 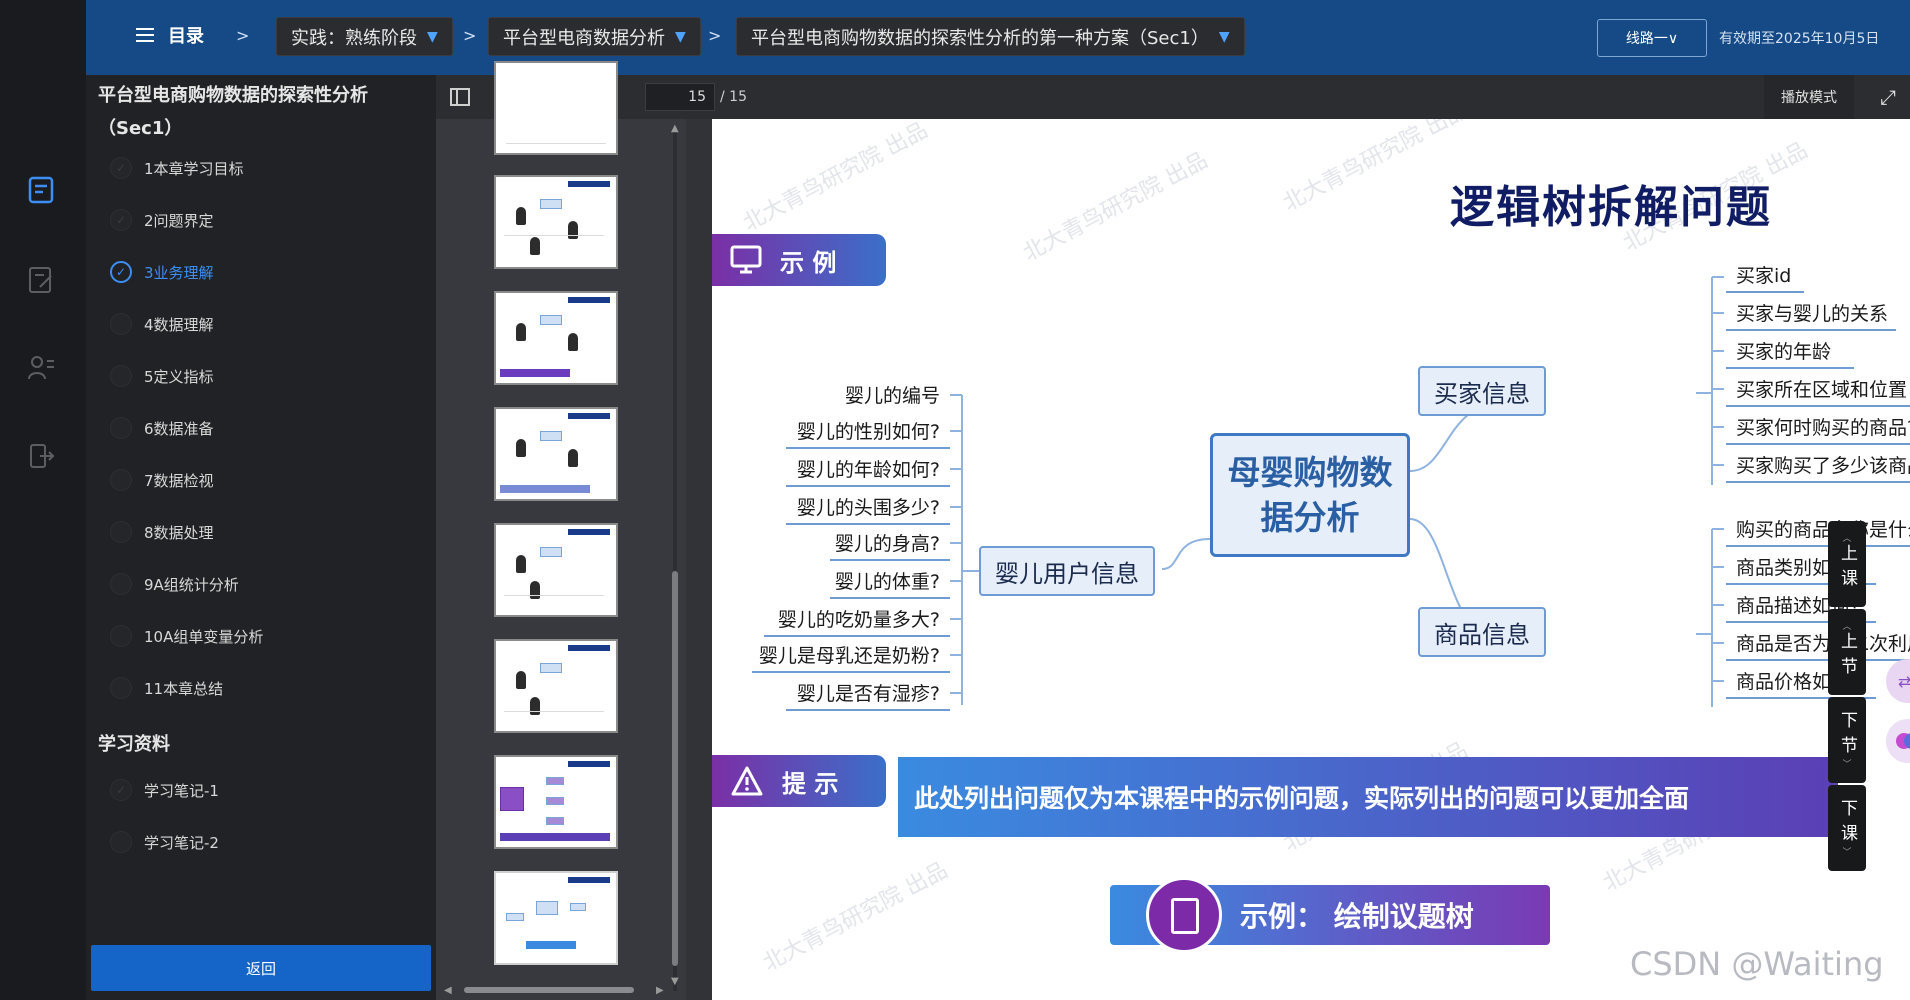 What do you see at coordinates (857, 621) in the screenshot?
I see `baby-leaf: 婴儿的吃奶量多大?` at bounding box center [857, 621].